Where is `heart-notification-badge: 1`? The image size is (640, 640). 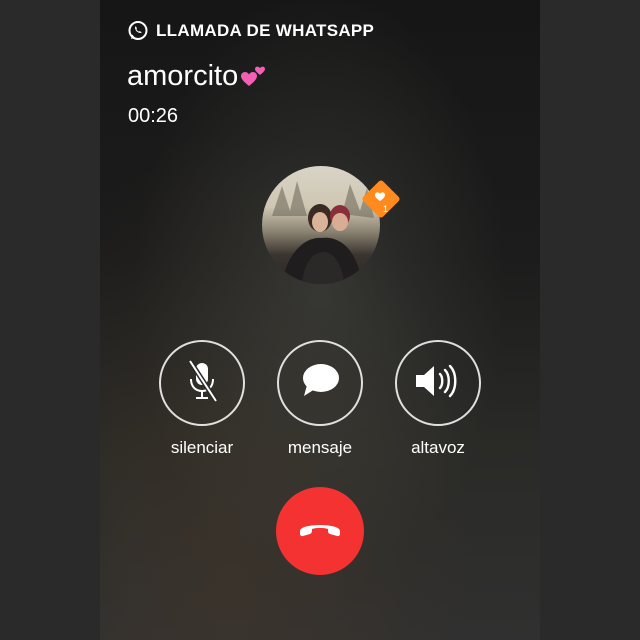 heart-notification-badge: 1 is located at coordinates (381, 200).